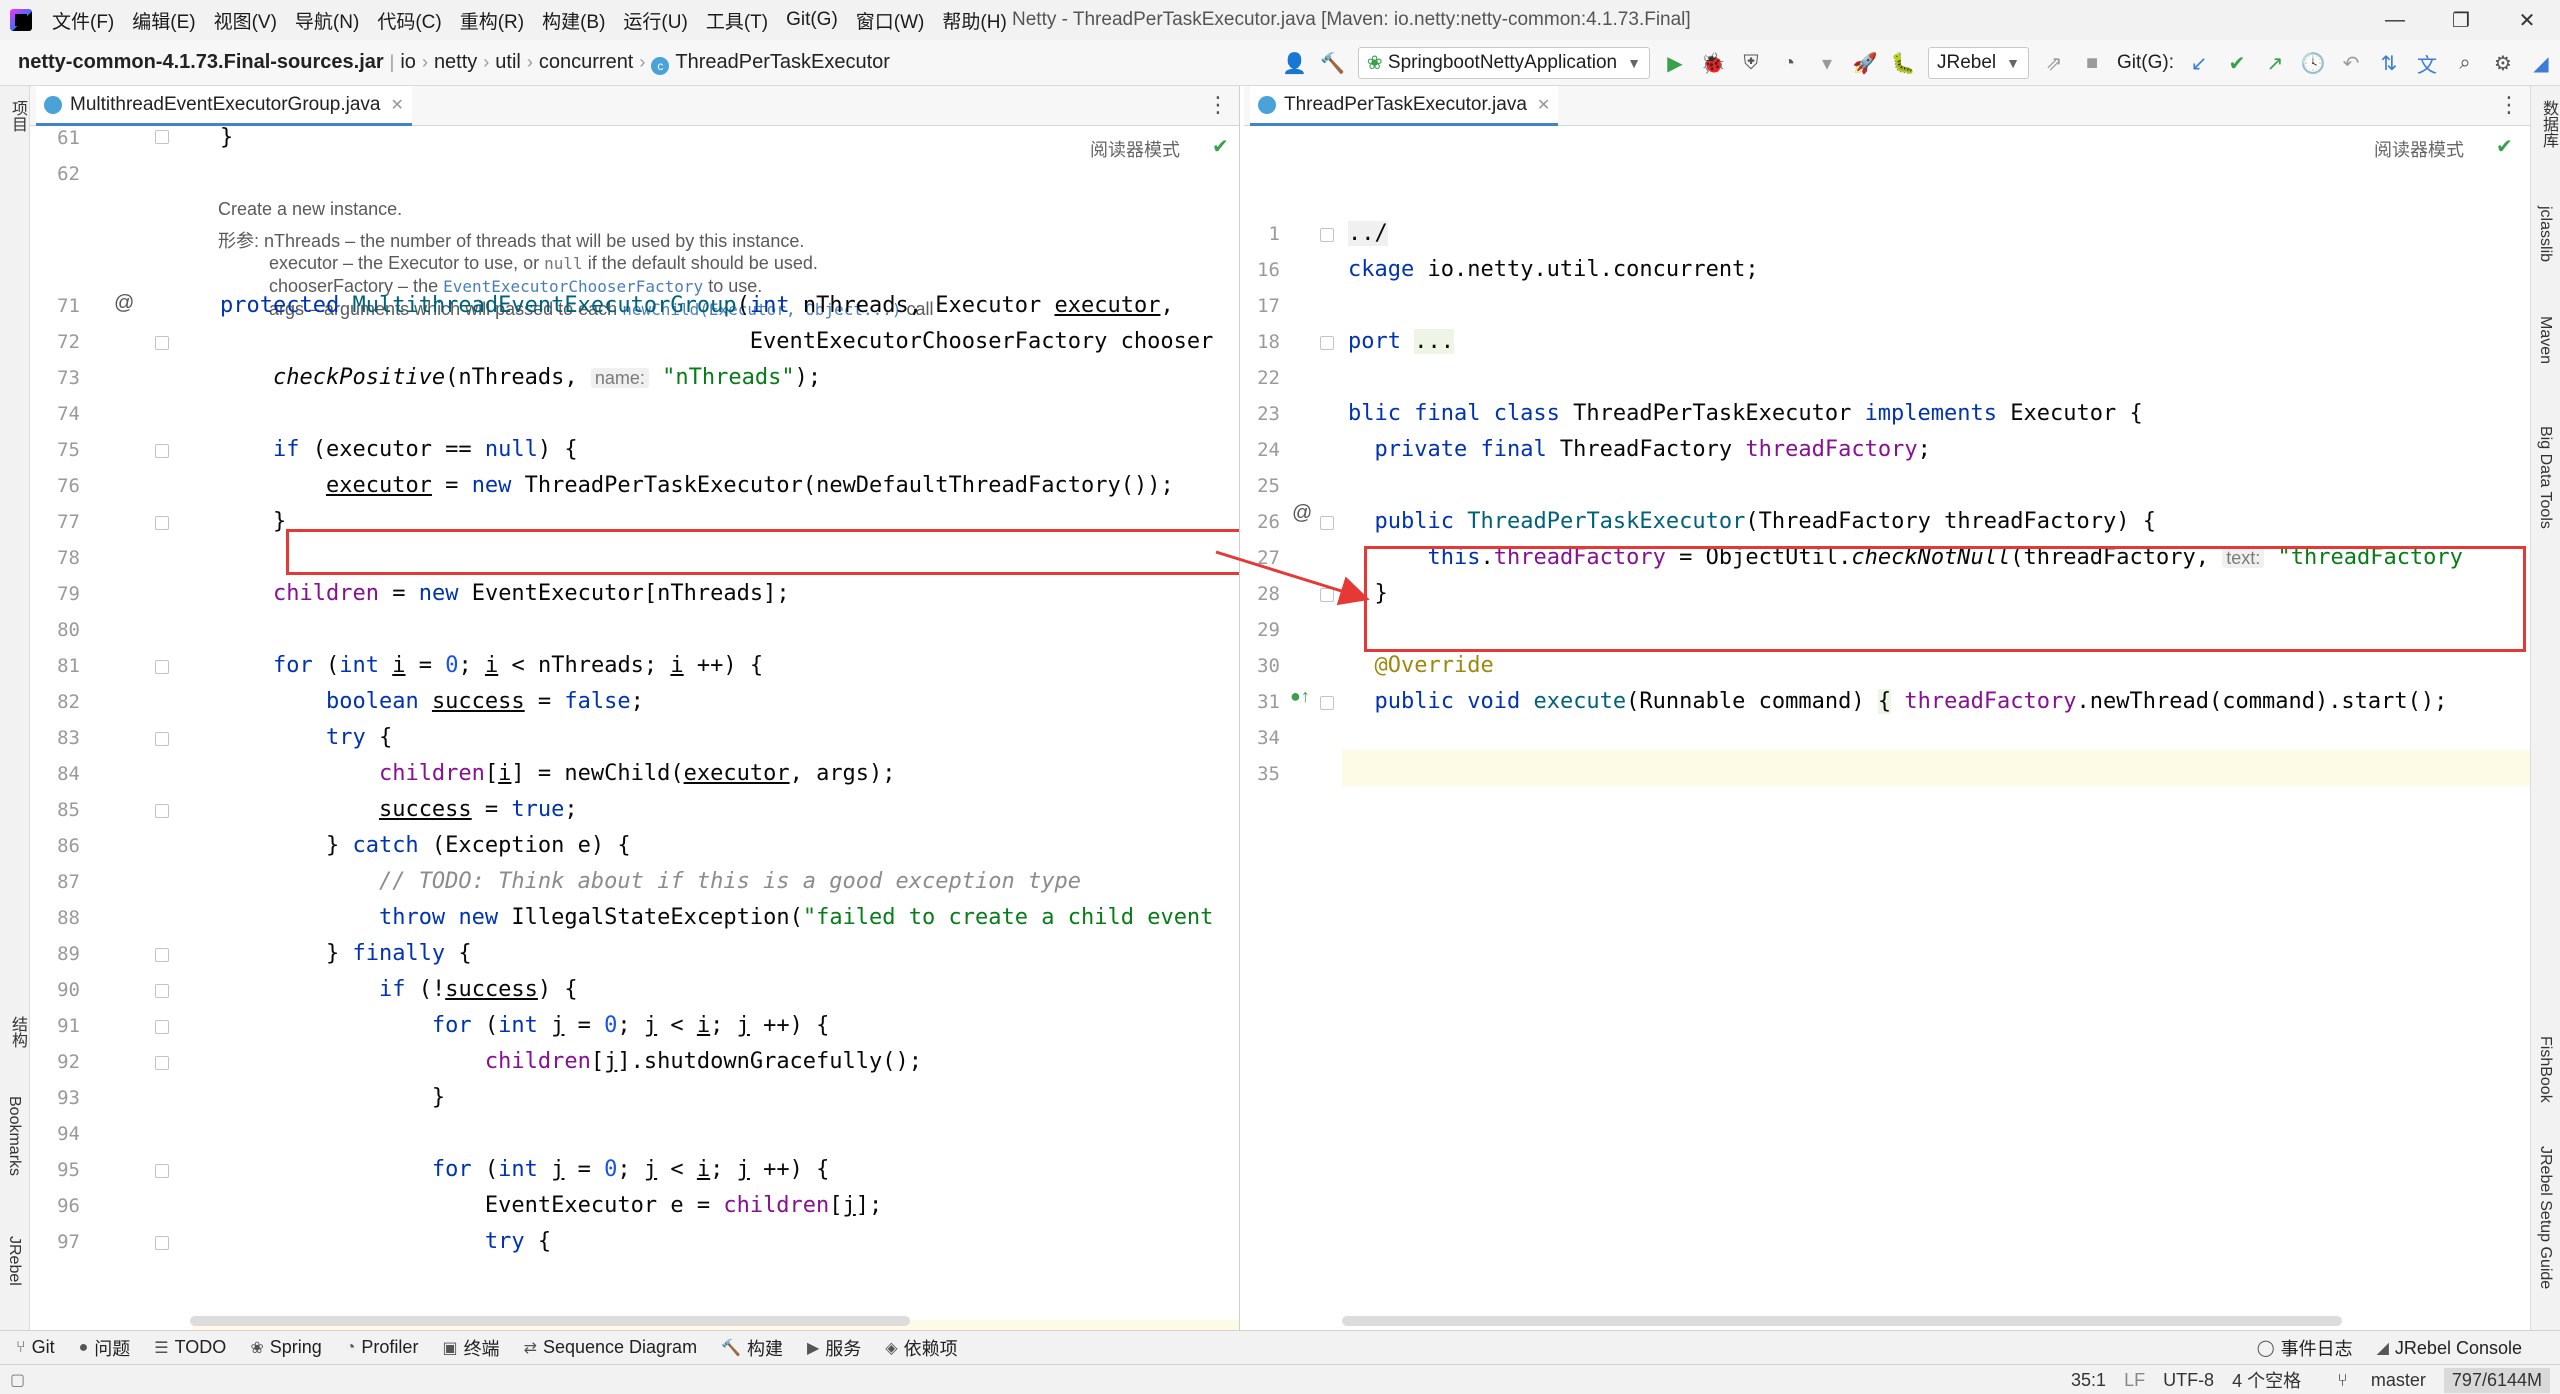  What do you see at coordinates (2199, 63) in the screenshot?
I see `git-update-icon: ↙` at bounding box center [2199, 63].